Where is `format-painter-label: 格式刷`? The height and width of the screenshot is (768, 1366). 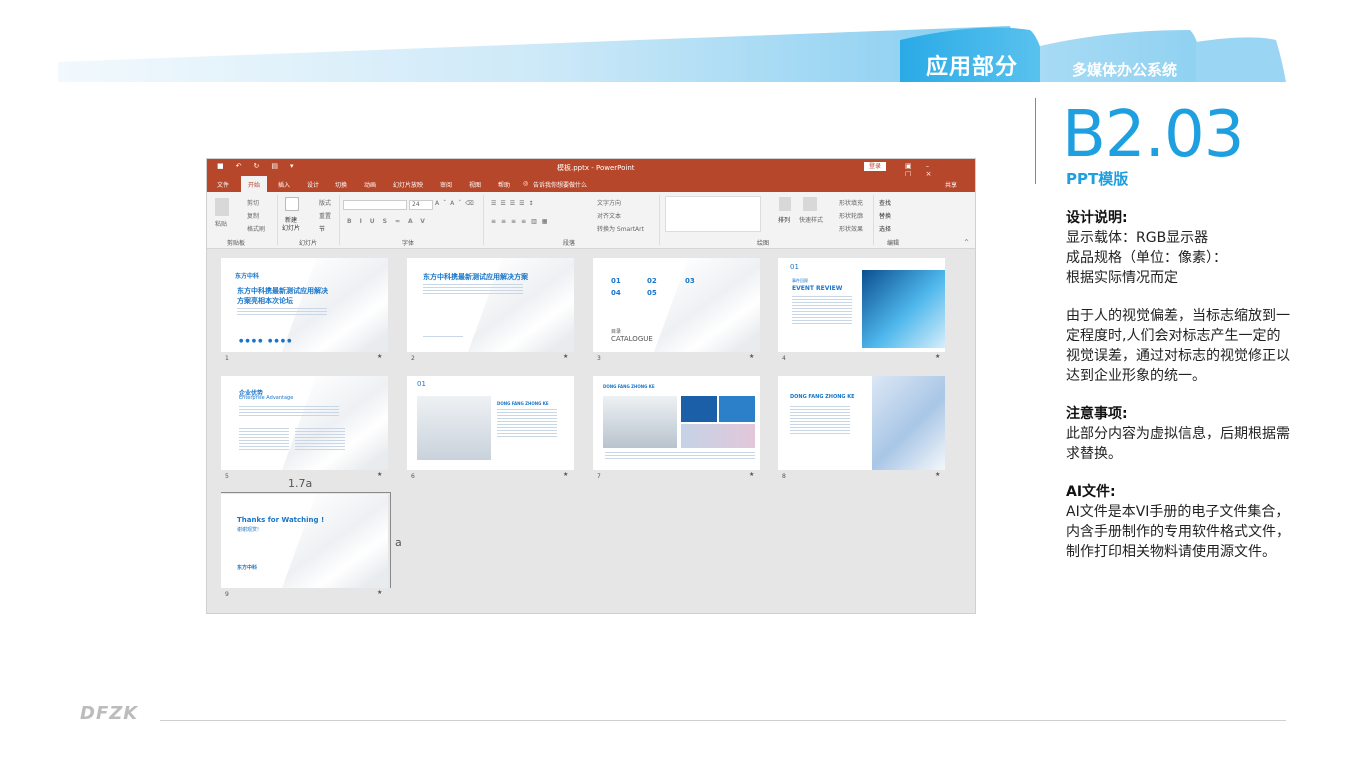 format-painter-label: 格式刷 is located at coordinates (256, 228).